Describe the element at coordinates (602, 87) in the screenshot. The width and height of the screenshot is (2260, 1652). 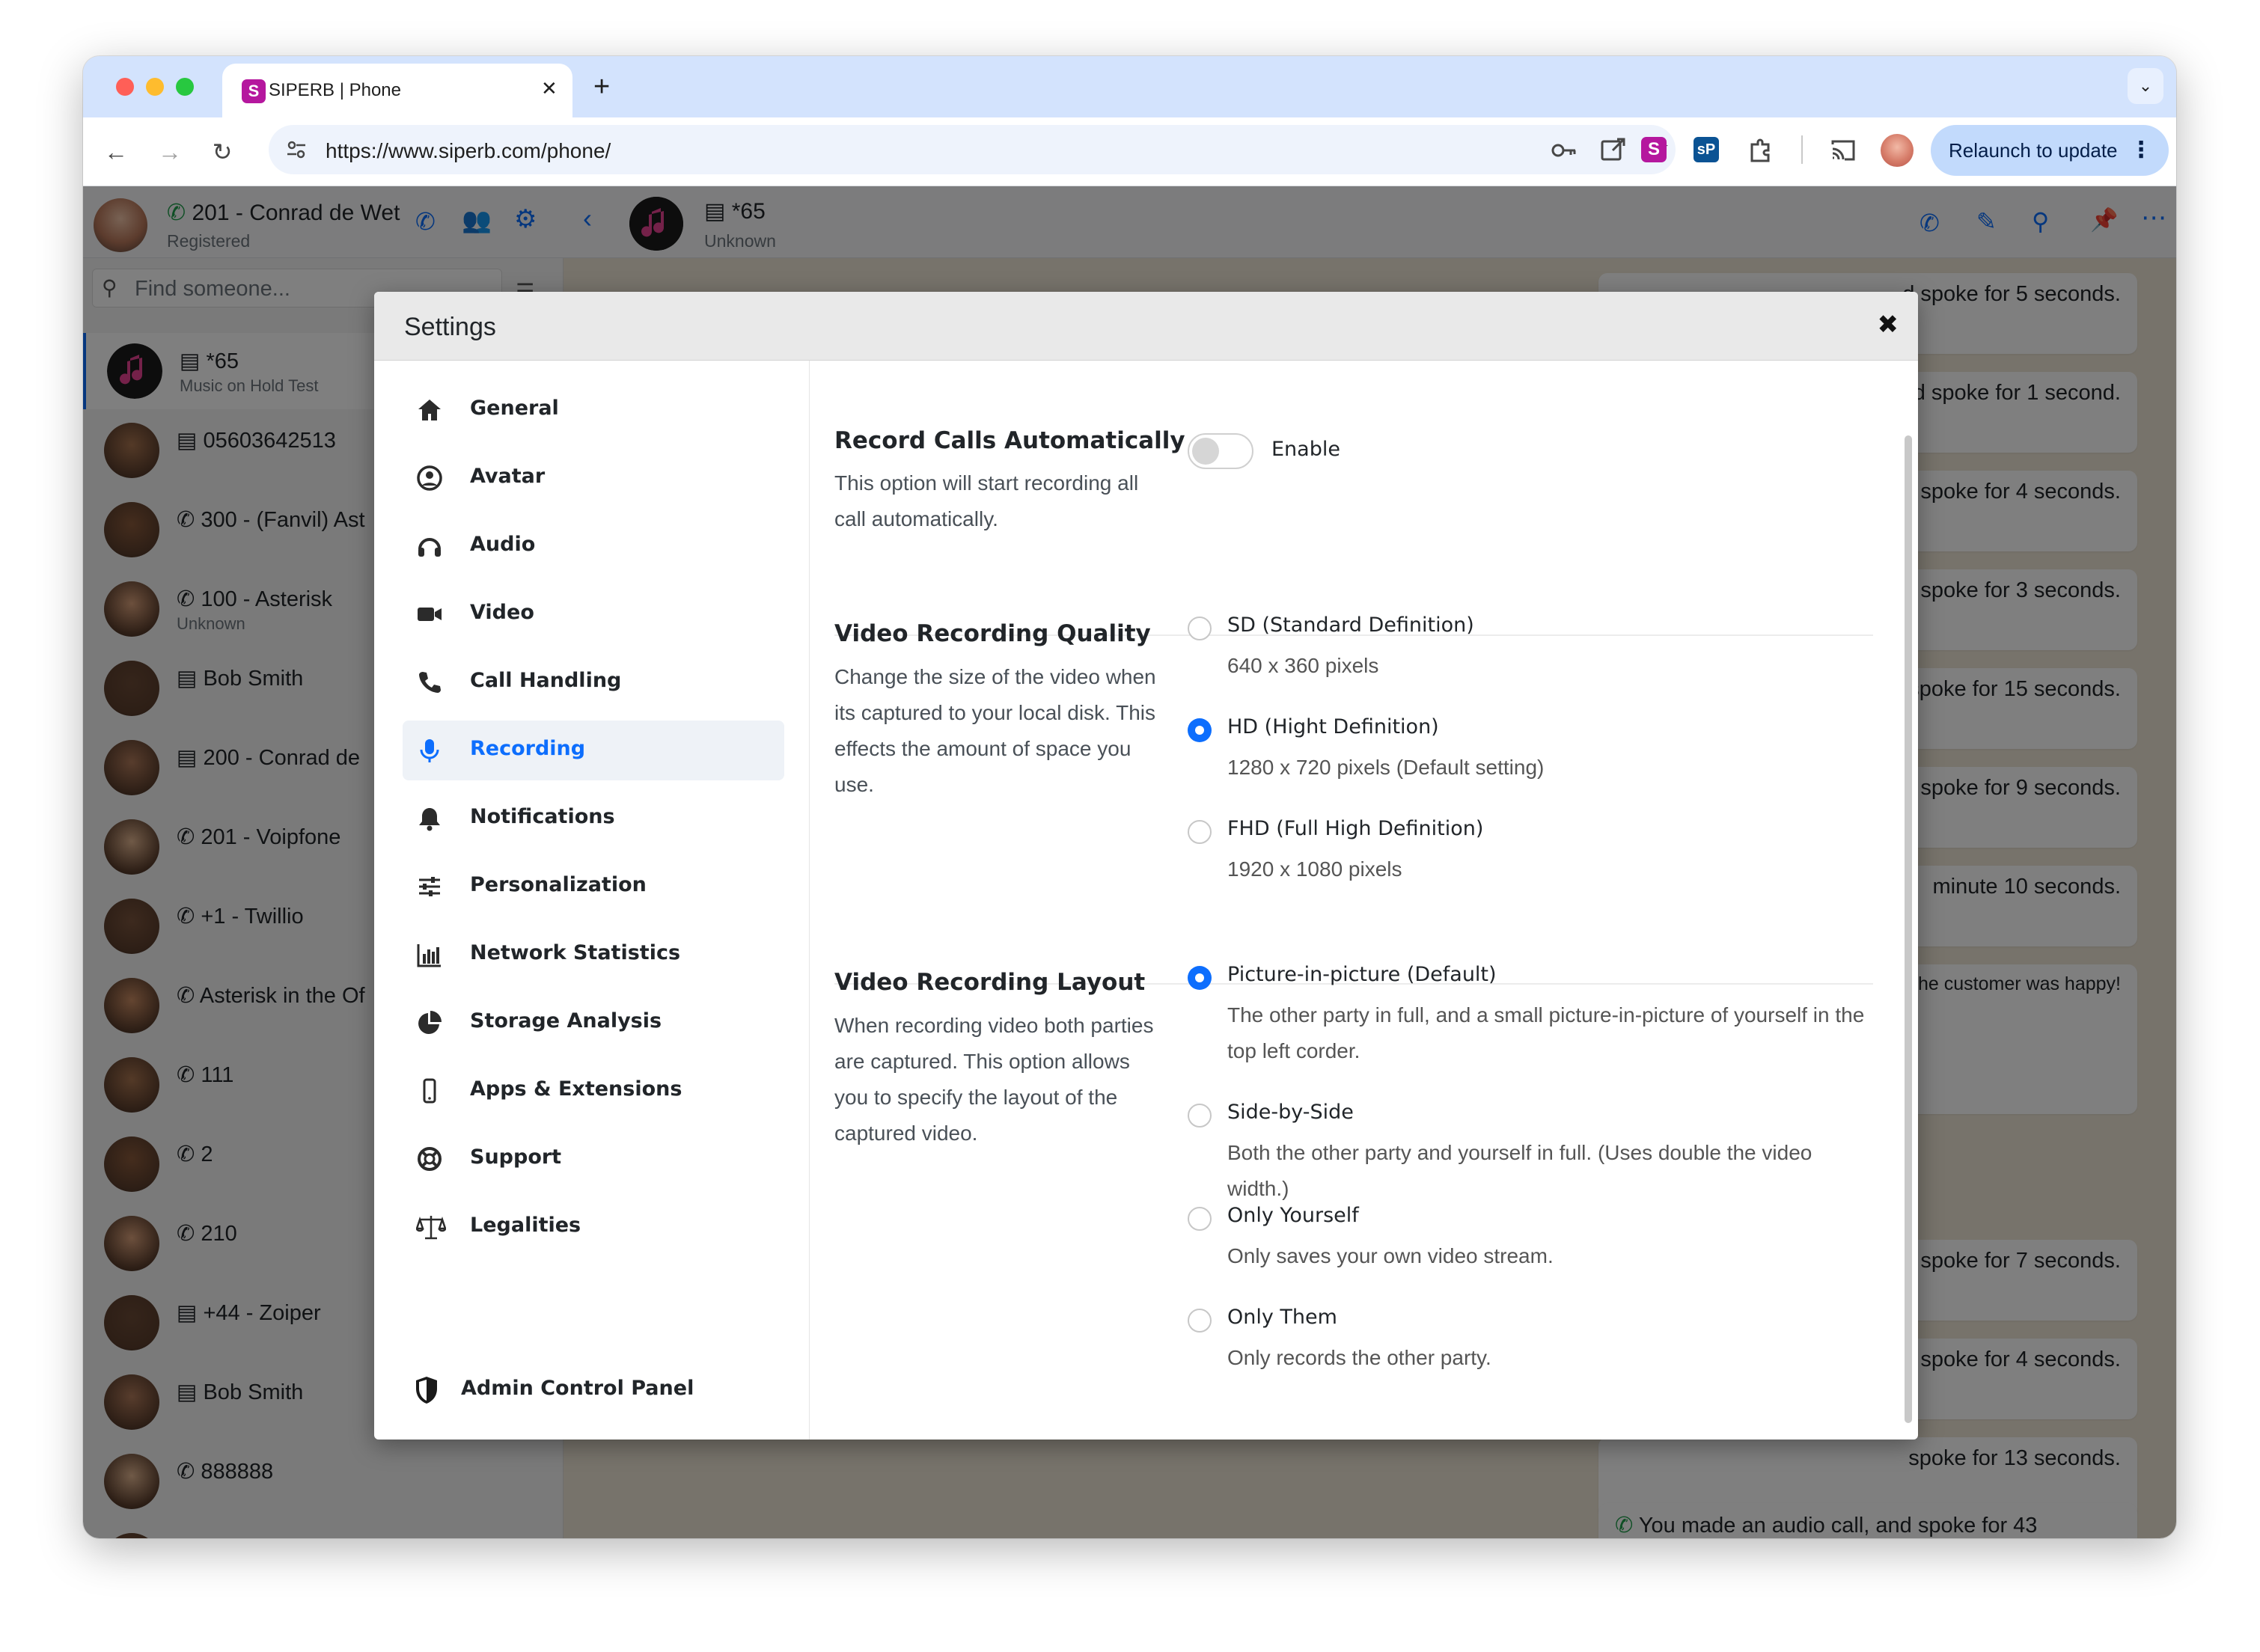
I see `new-tab-button: +` at that location.